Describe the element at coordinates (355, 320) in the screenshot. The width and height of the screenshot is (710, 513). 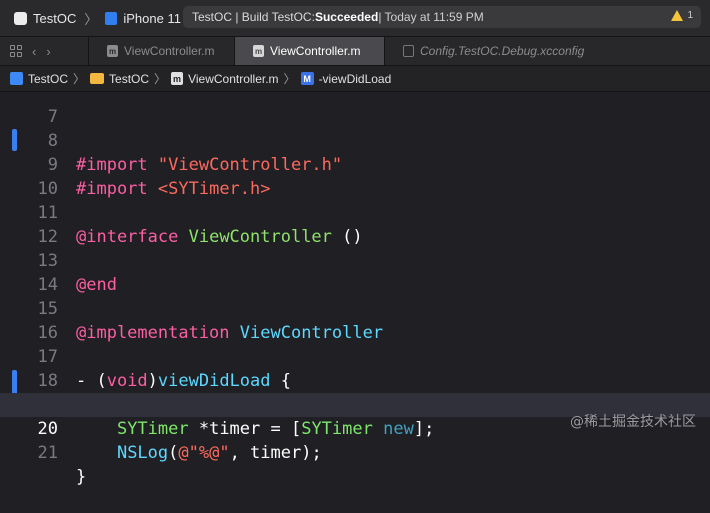
I see `code-line: 16` at that location.